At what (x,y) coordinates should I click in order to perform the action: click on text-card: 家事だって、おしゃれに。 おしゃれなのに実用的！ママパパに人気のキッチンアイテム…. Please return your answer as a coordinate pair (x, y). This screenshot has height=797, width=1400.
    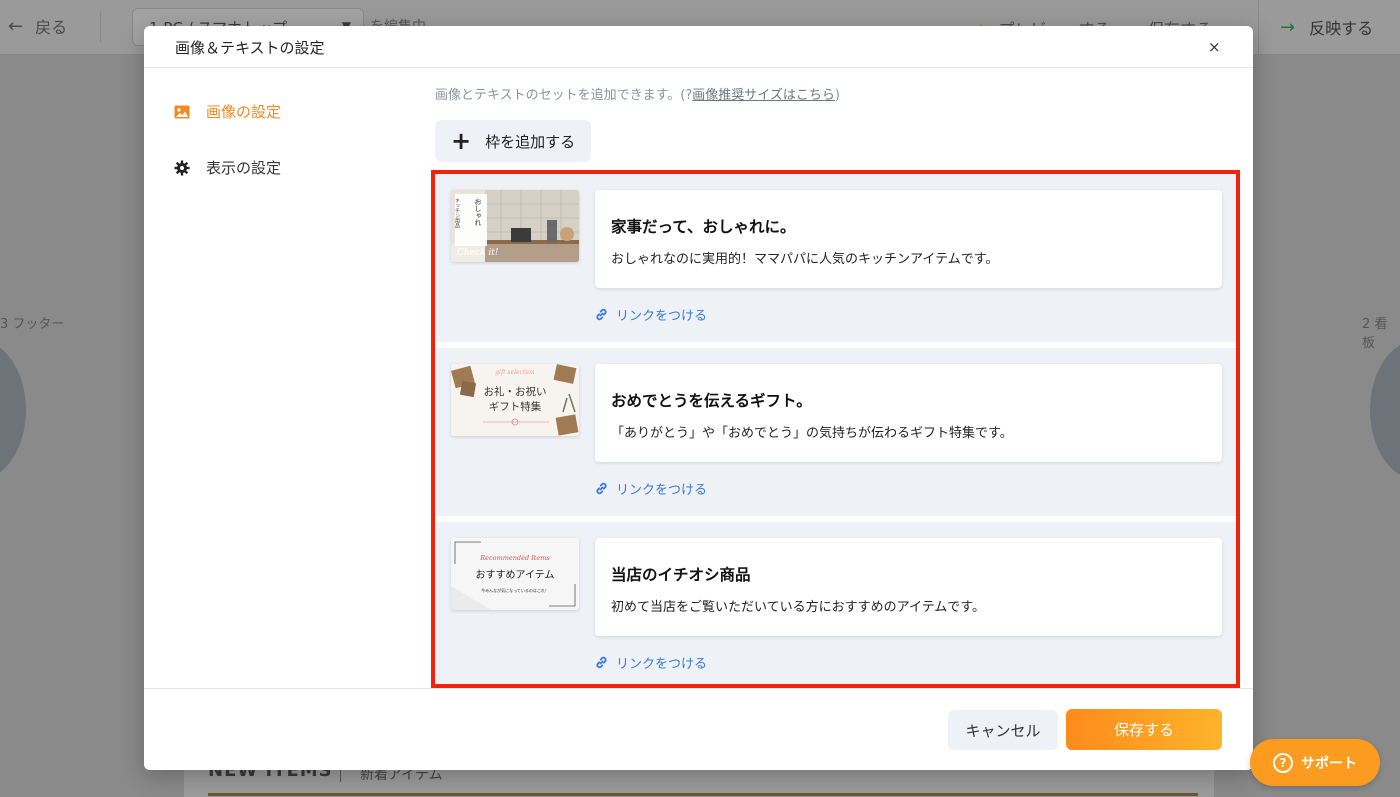
    Looking at the image, I should click on (908, 239).